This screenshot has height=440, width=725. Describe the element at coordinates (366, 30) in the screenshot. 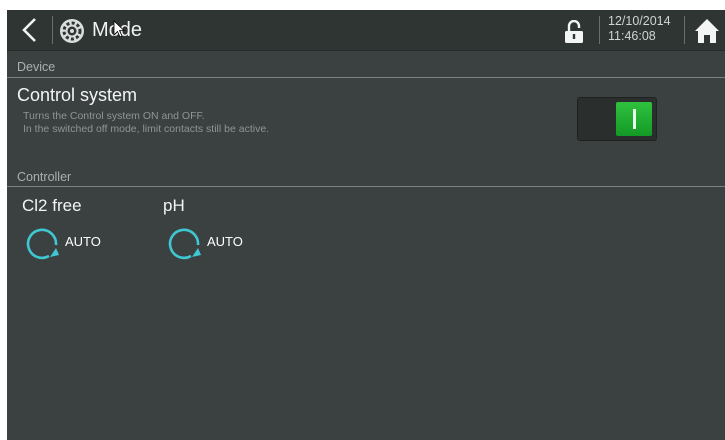

I see `top-bar: Mode 12/10/2014 11:46:08` at that location.